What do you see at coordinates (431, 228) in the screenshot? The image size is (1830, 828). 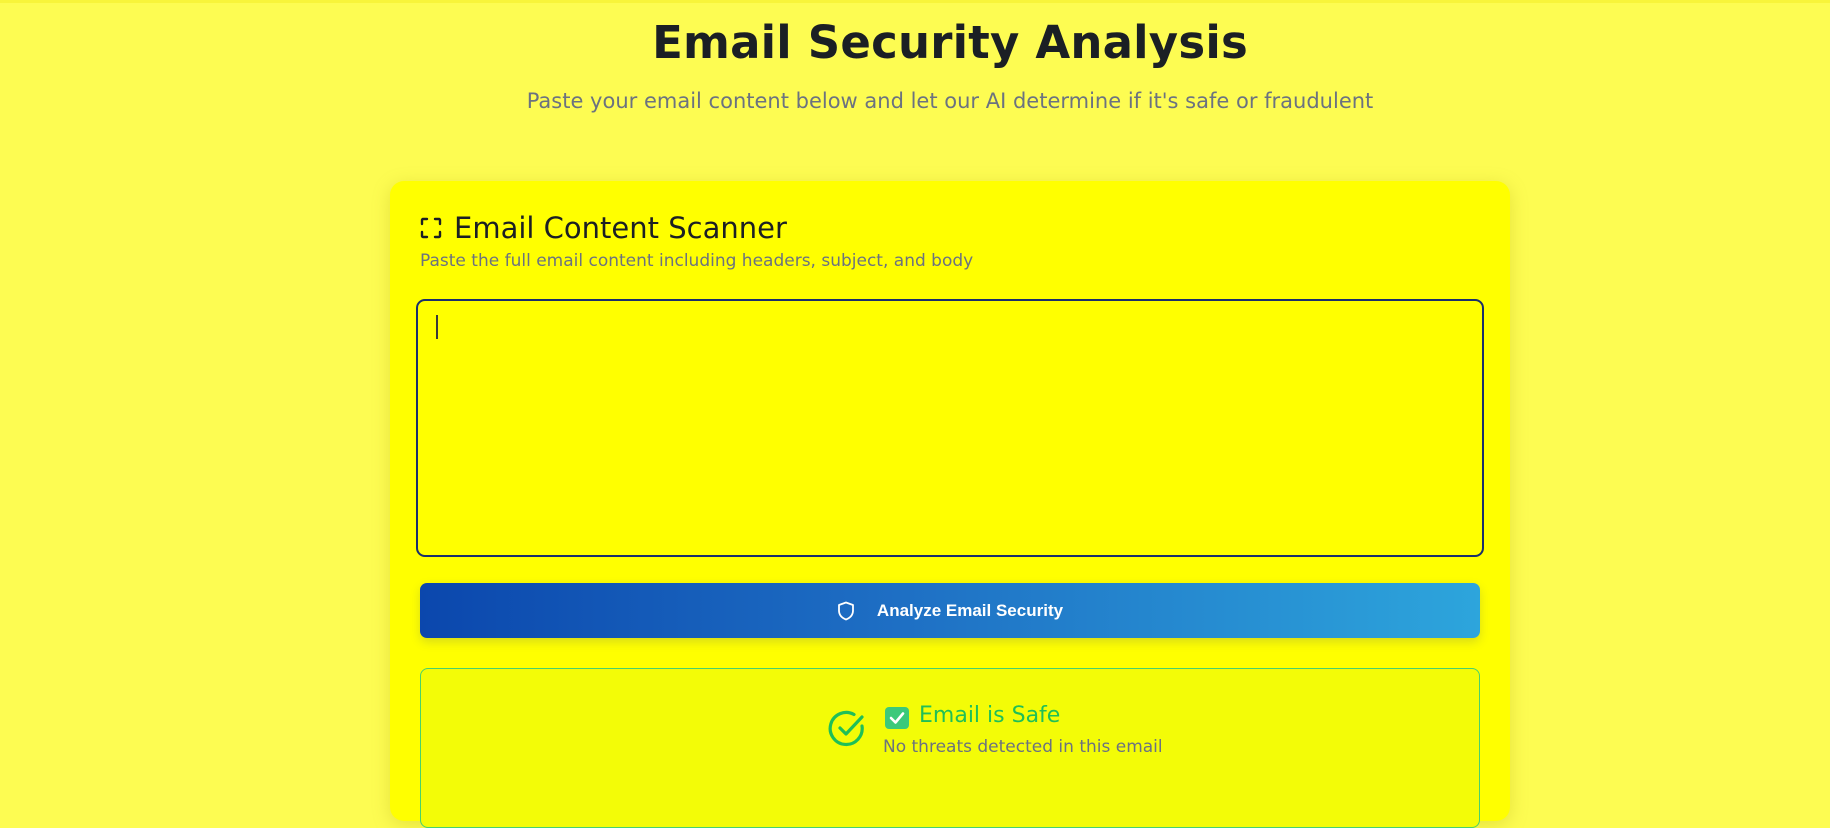 I see `scan-icon` at bounding box center [431, 228].